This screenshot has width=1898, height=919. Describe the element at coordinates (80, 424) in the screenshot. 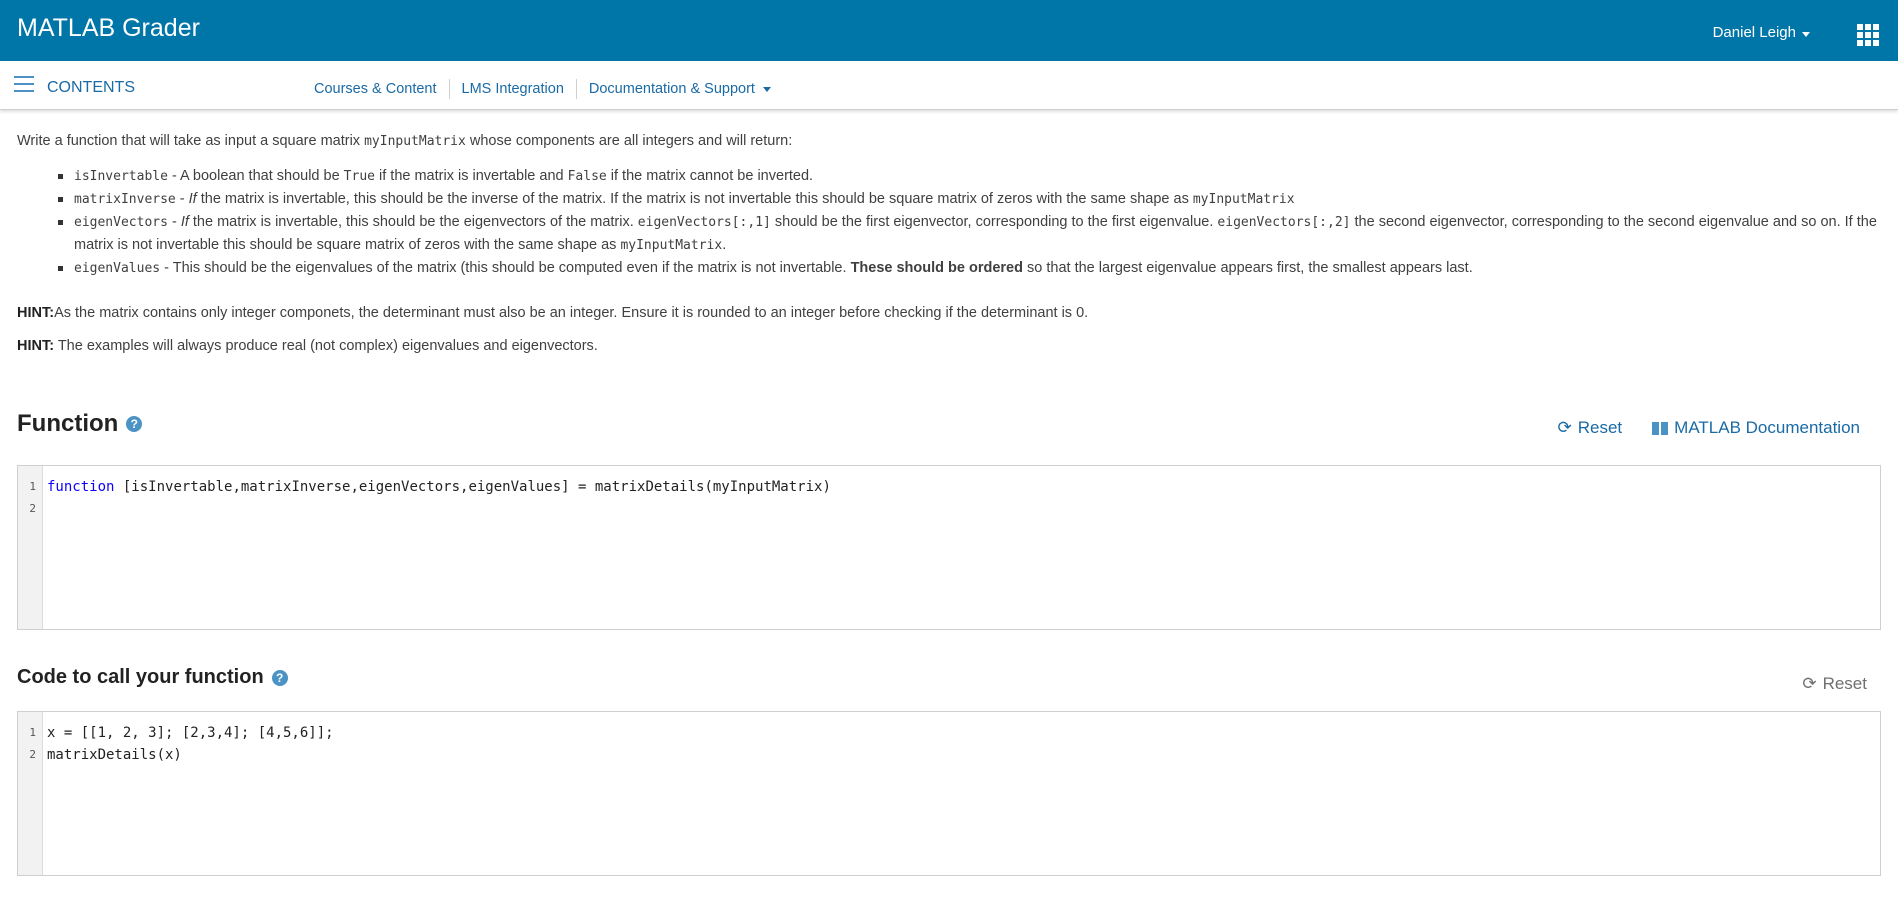

I see `function-title: Function ?` at that location.